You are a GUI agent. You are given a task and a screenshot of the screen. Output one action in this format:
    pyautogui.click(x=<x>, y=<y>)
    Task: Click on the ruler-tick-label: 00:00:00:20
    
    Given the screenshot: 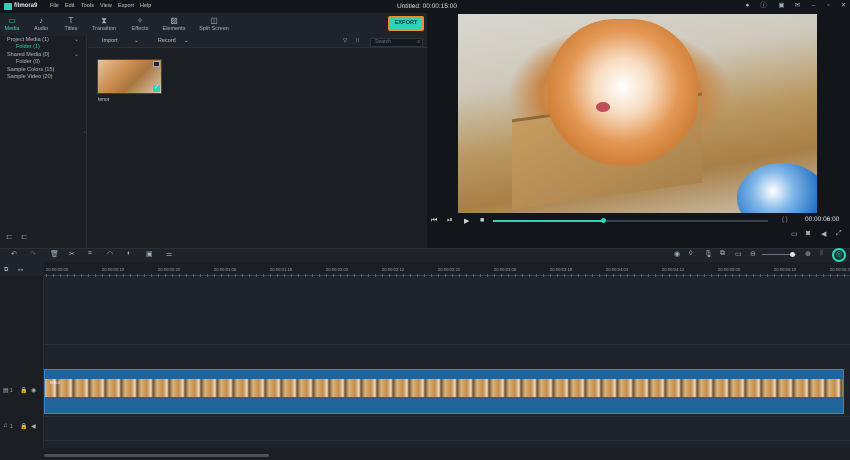 What is the action you would take?
    pyautogui.click(x=169, y=269)
    